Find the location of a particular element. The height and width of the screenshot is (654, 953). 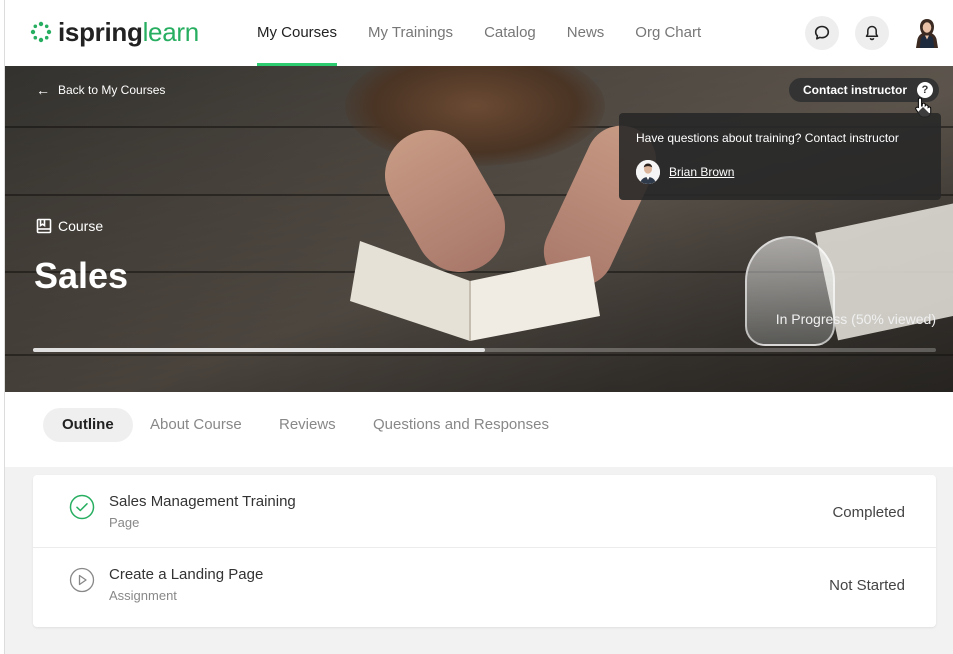

course-type-label: Course is located at coordinates (69, 226).